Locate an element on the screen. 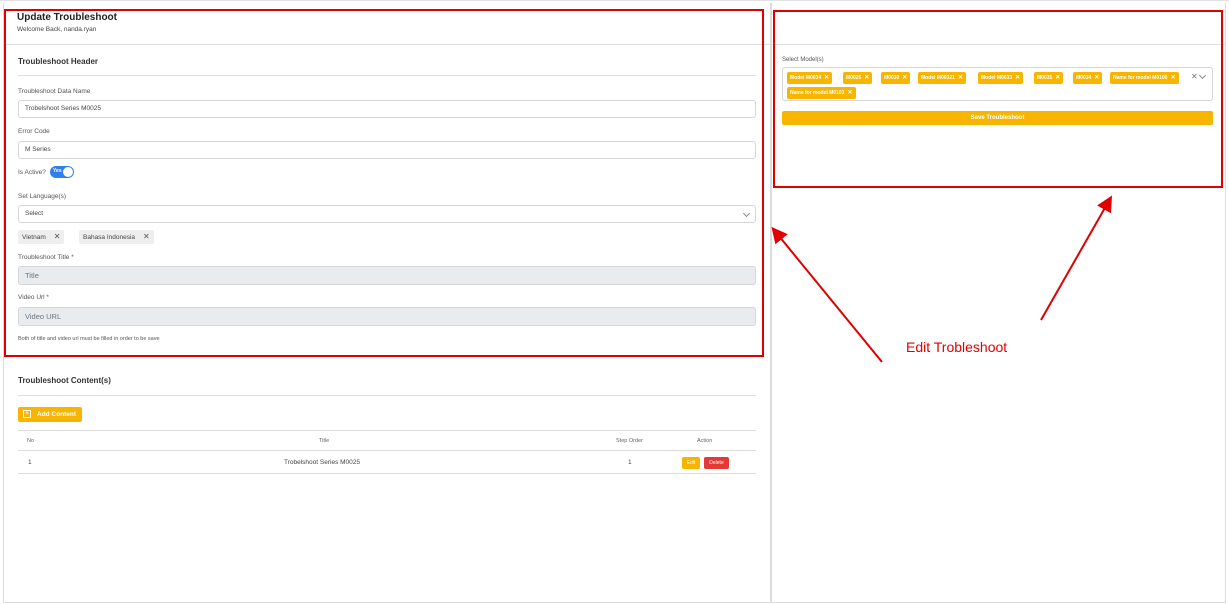  arrow-to-left-box is located at coordinates (827, 294).